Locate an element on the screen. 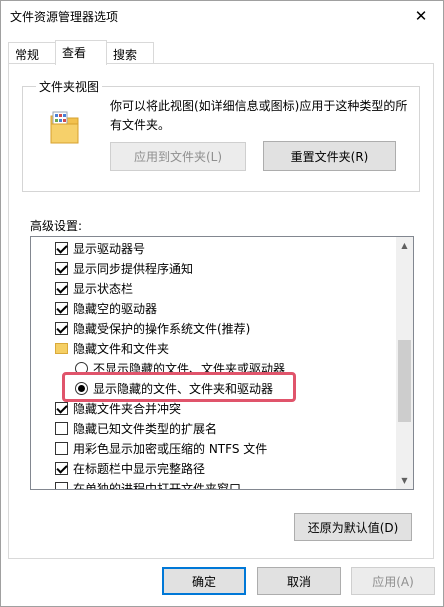 This screenshot has width=444, height=607. list-item-label: 显示驱动器号 is located at coordinates (109, 248).